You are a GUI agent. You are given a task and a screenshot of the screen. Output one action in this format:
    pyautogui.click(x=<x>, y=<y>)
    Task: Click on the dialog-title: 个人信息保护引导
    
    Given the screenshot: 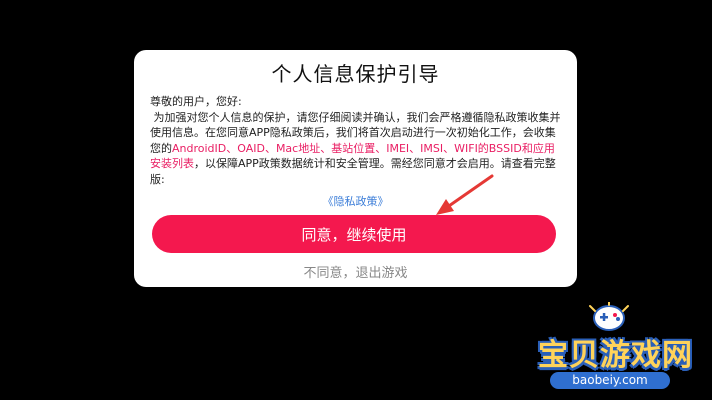 What is the action you would take?
    pyautogui.click(x=355, y=74)
    